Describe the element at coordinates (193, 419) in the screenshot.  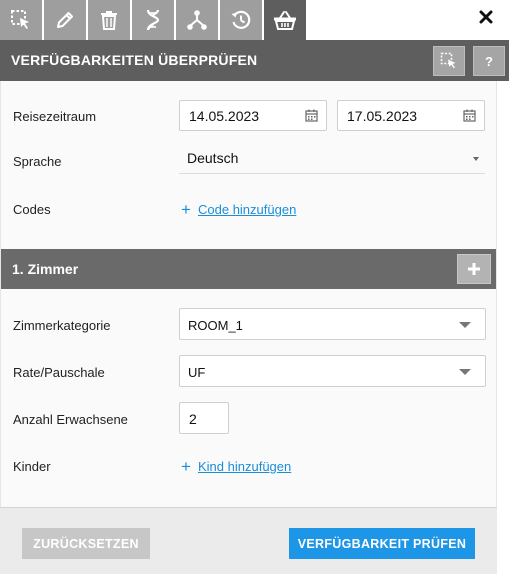
I see `adults-value: 2` at that location.